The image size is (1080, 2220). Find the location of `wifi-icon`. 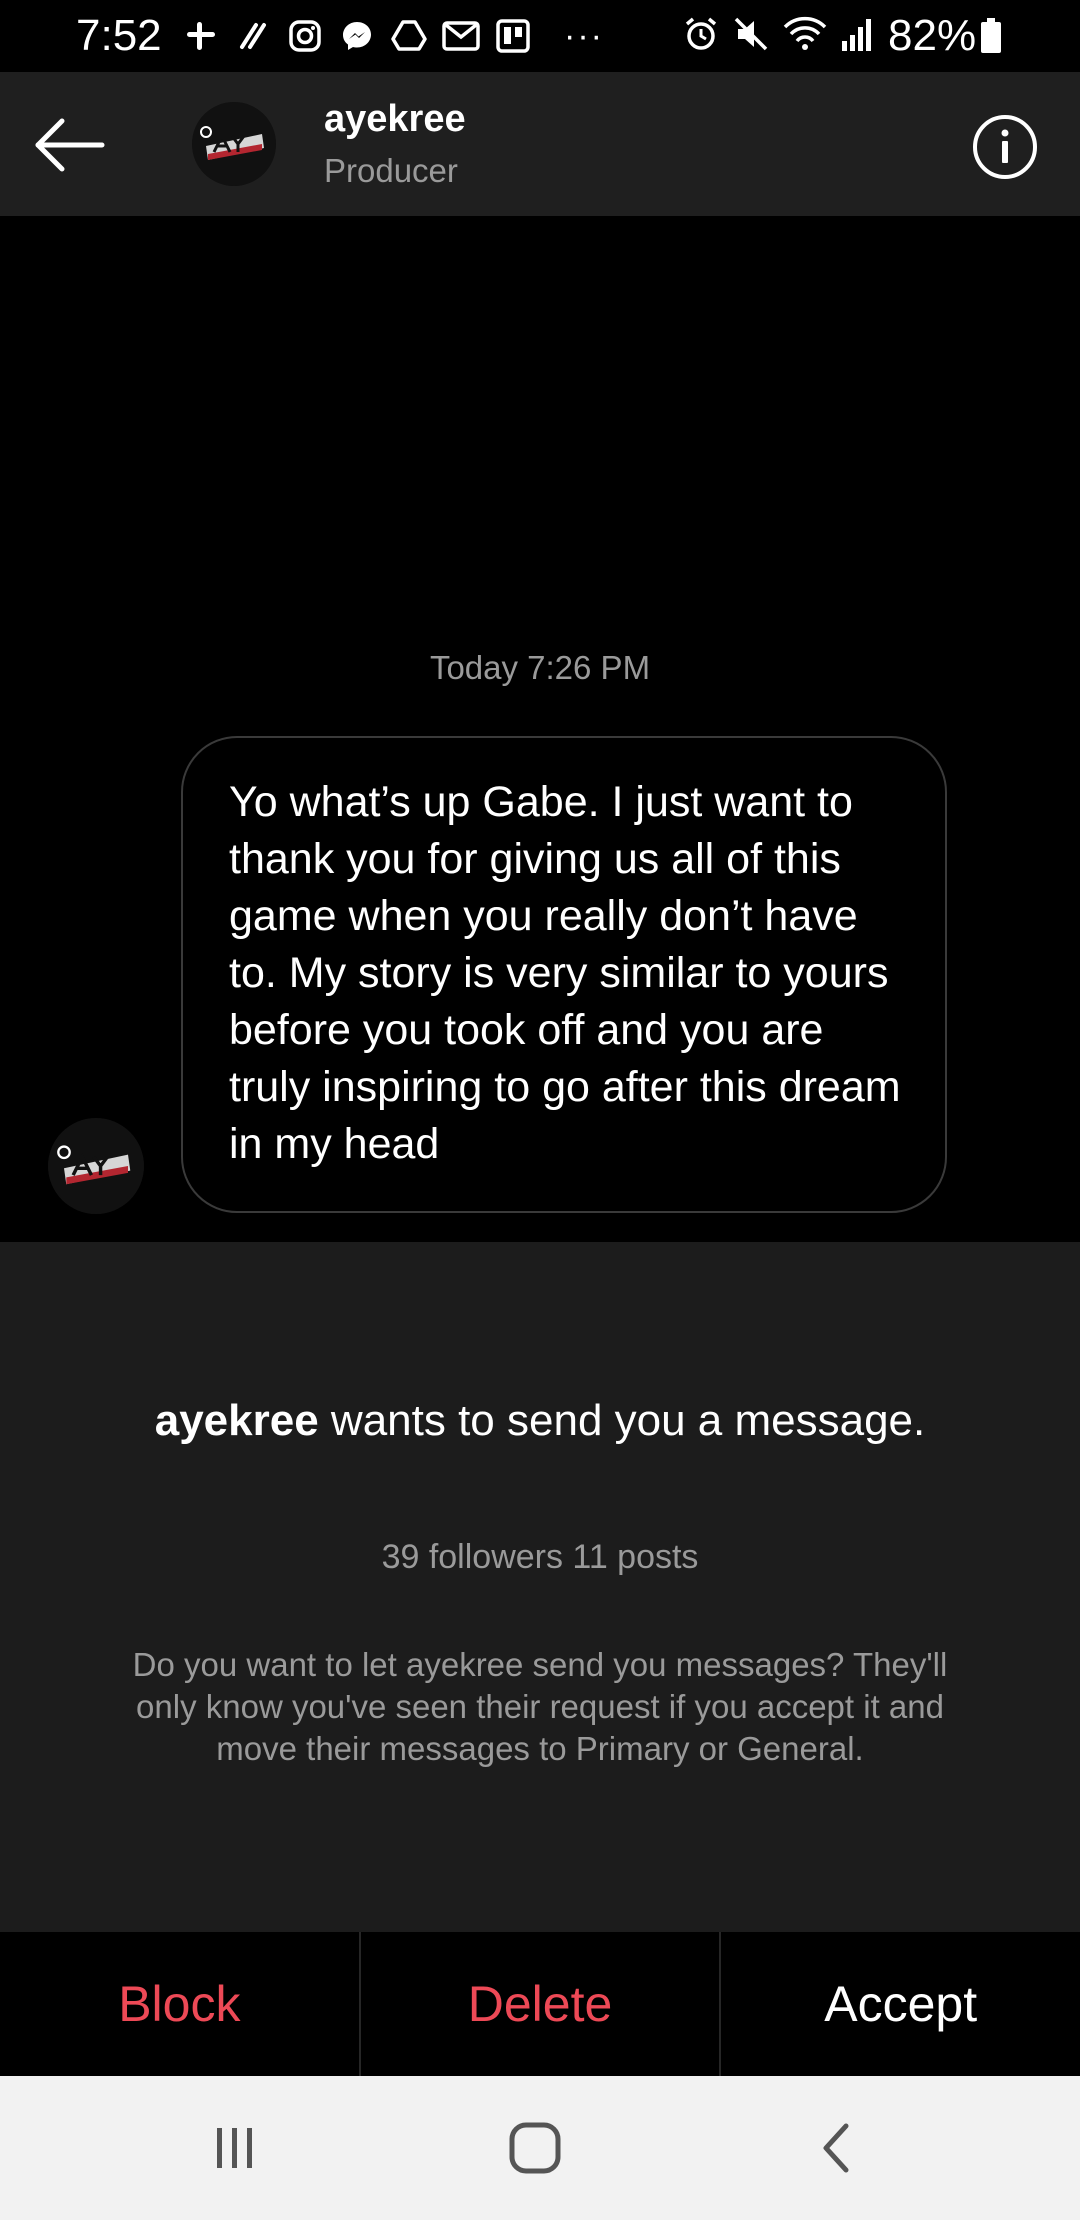

wifi-icon is located at coordinates (805, 36).